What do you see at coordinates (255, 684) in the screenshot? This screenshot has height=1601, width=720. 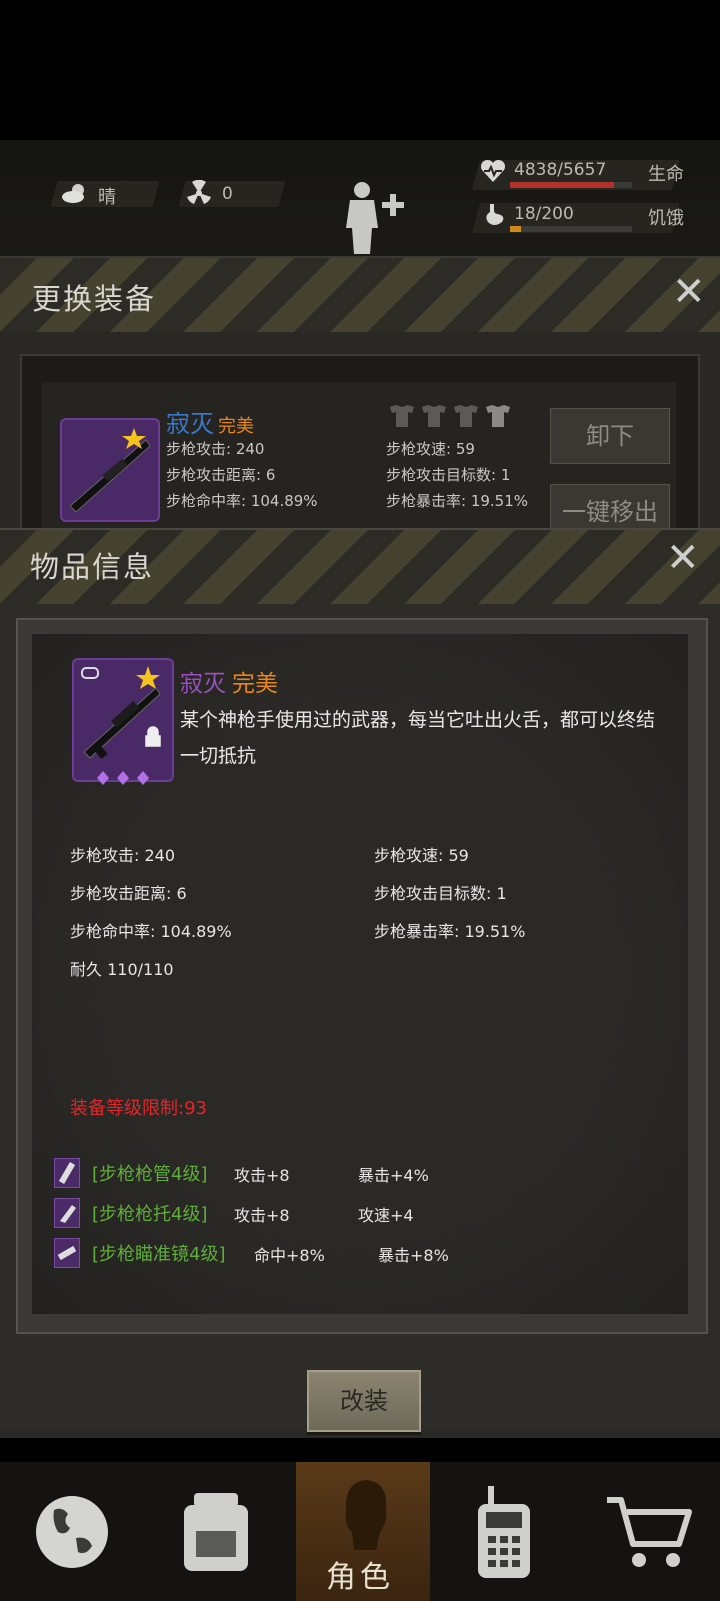 I see `item-quality: 完美` at bounding box center [255, 684].